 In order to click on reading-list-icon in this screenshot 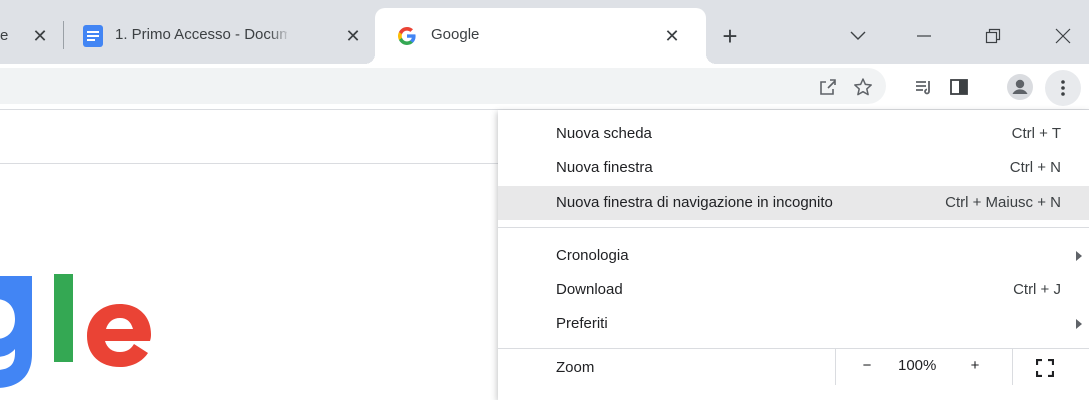, I will do `click(923, 88)`.